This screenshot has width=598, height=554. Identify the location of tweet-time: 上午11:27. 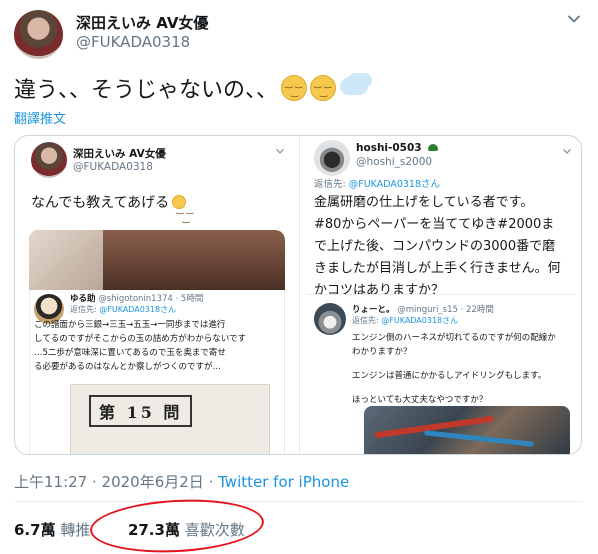
(50, 482).